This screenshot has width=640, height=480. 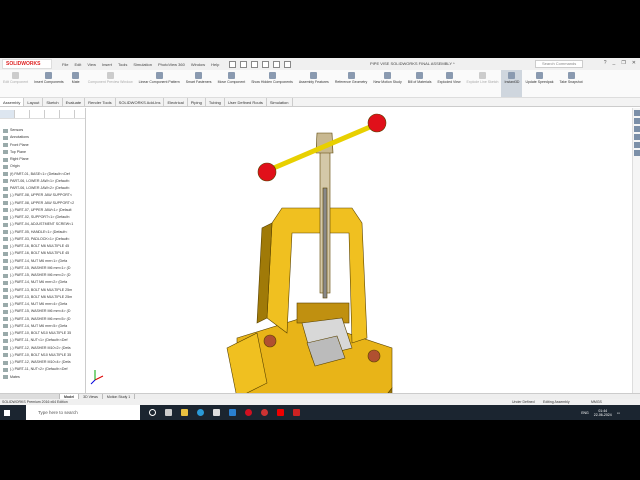 What do you see at coordinates (266, 64) in the screenshot?
I see `print-icon` at bounding box center [266, 64].